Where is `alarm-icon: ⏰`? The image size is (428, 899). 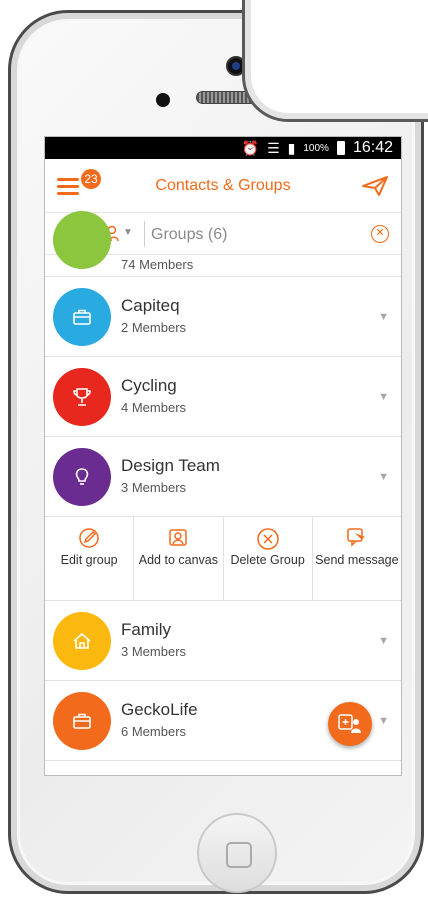
alarm-icon: ⏰ is located at coordinates (250, 147).